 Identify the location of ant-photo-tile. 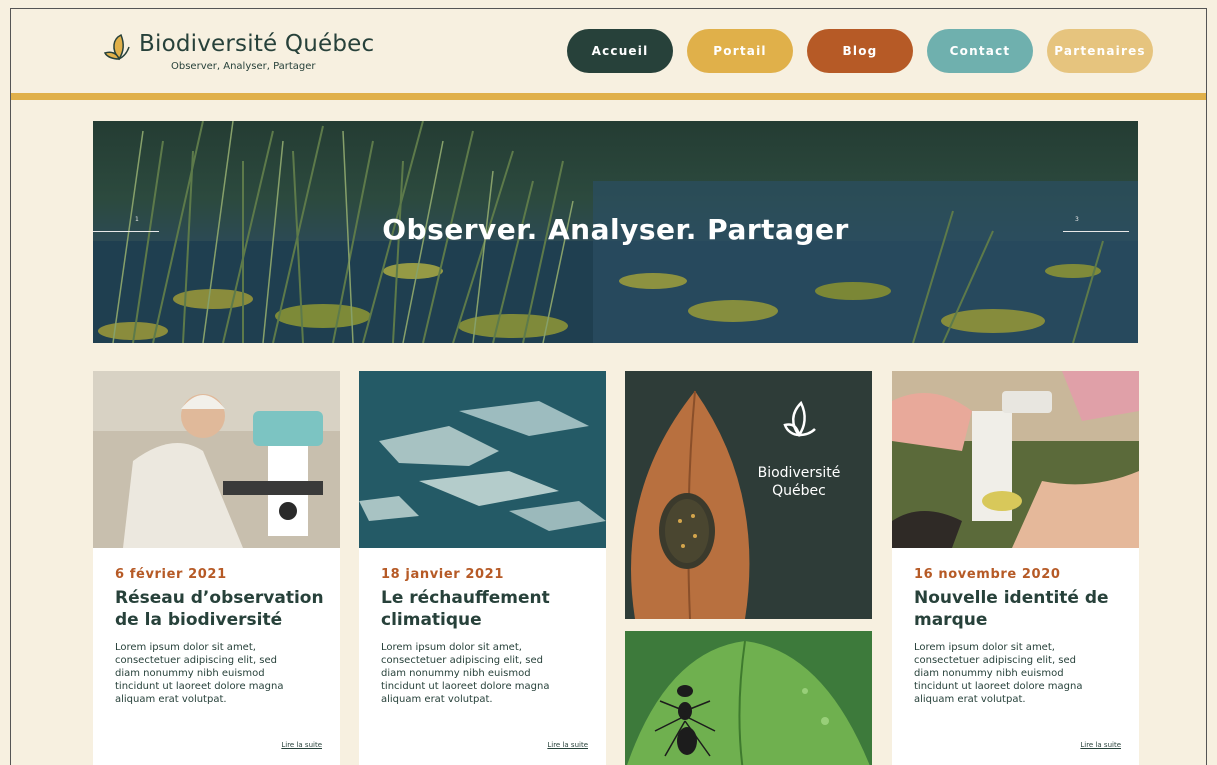
(748, 698).